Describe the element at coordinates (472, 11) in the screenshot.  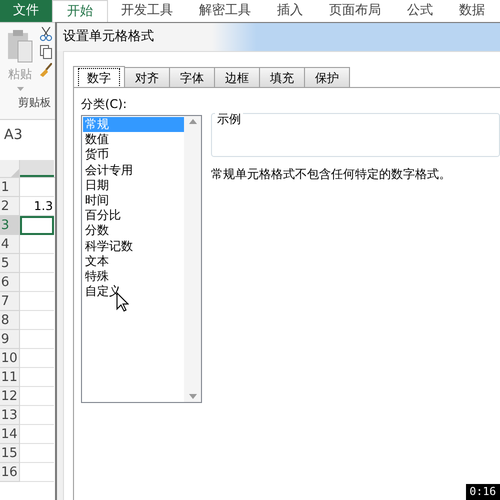
I see `ribbon-tab: 数据` at that location.